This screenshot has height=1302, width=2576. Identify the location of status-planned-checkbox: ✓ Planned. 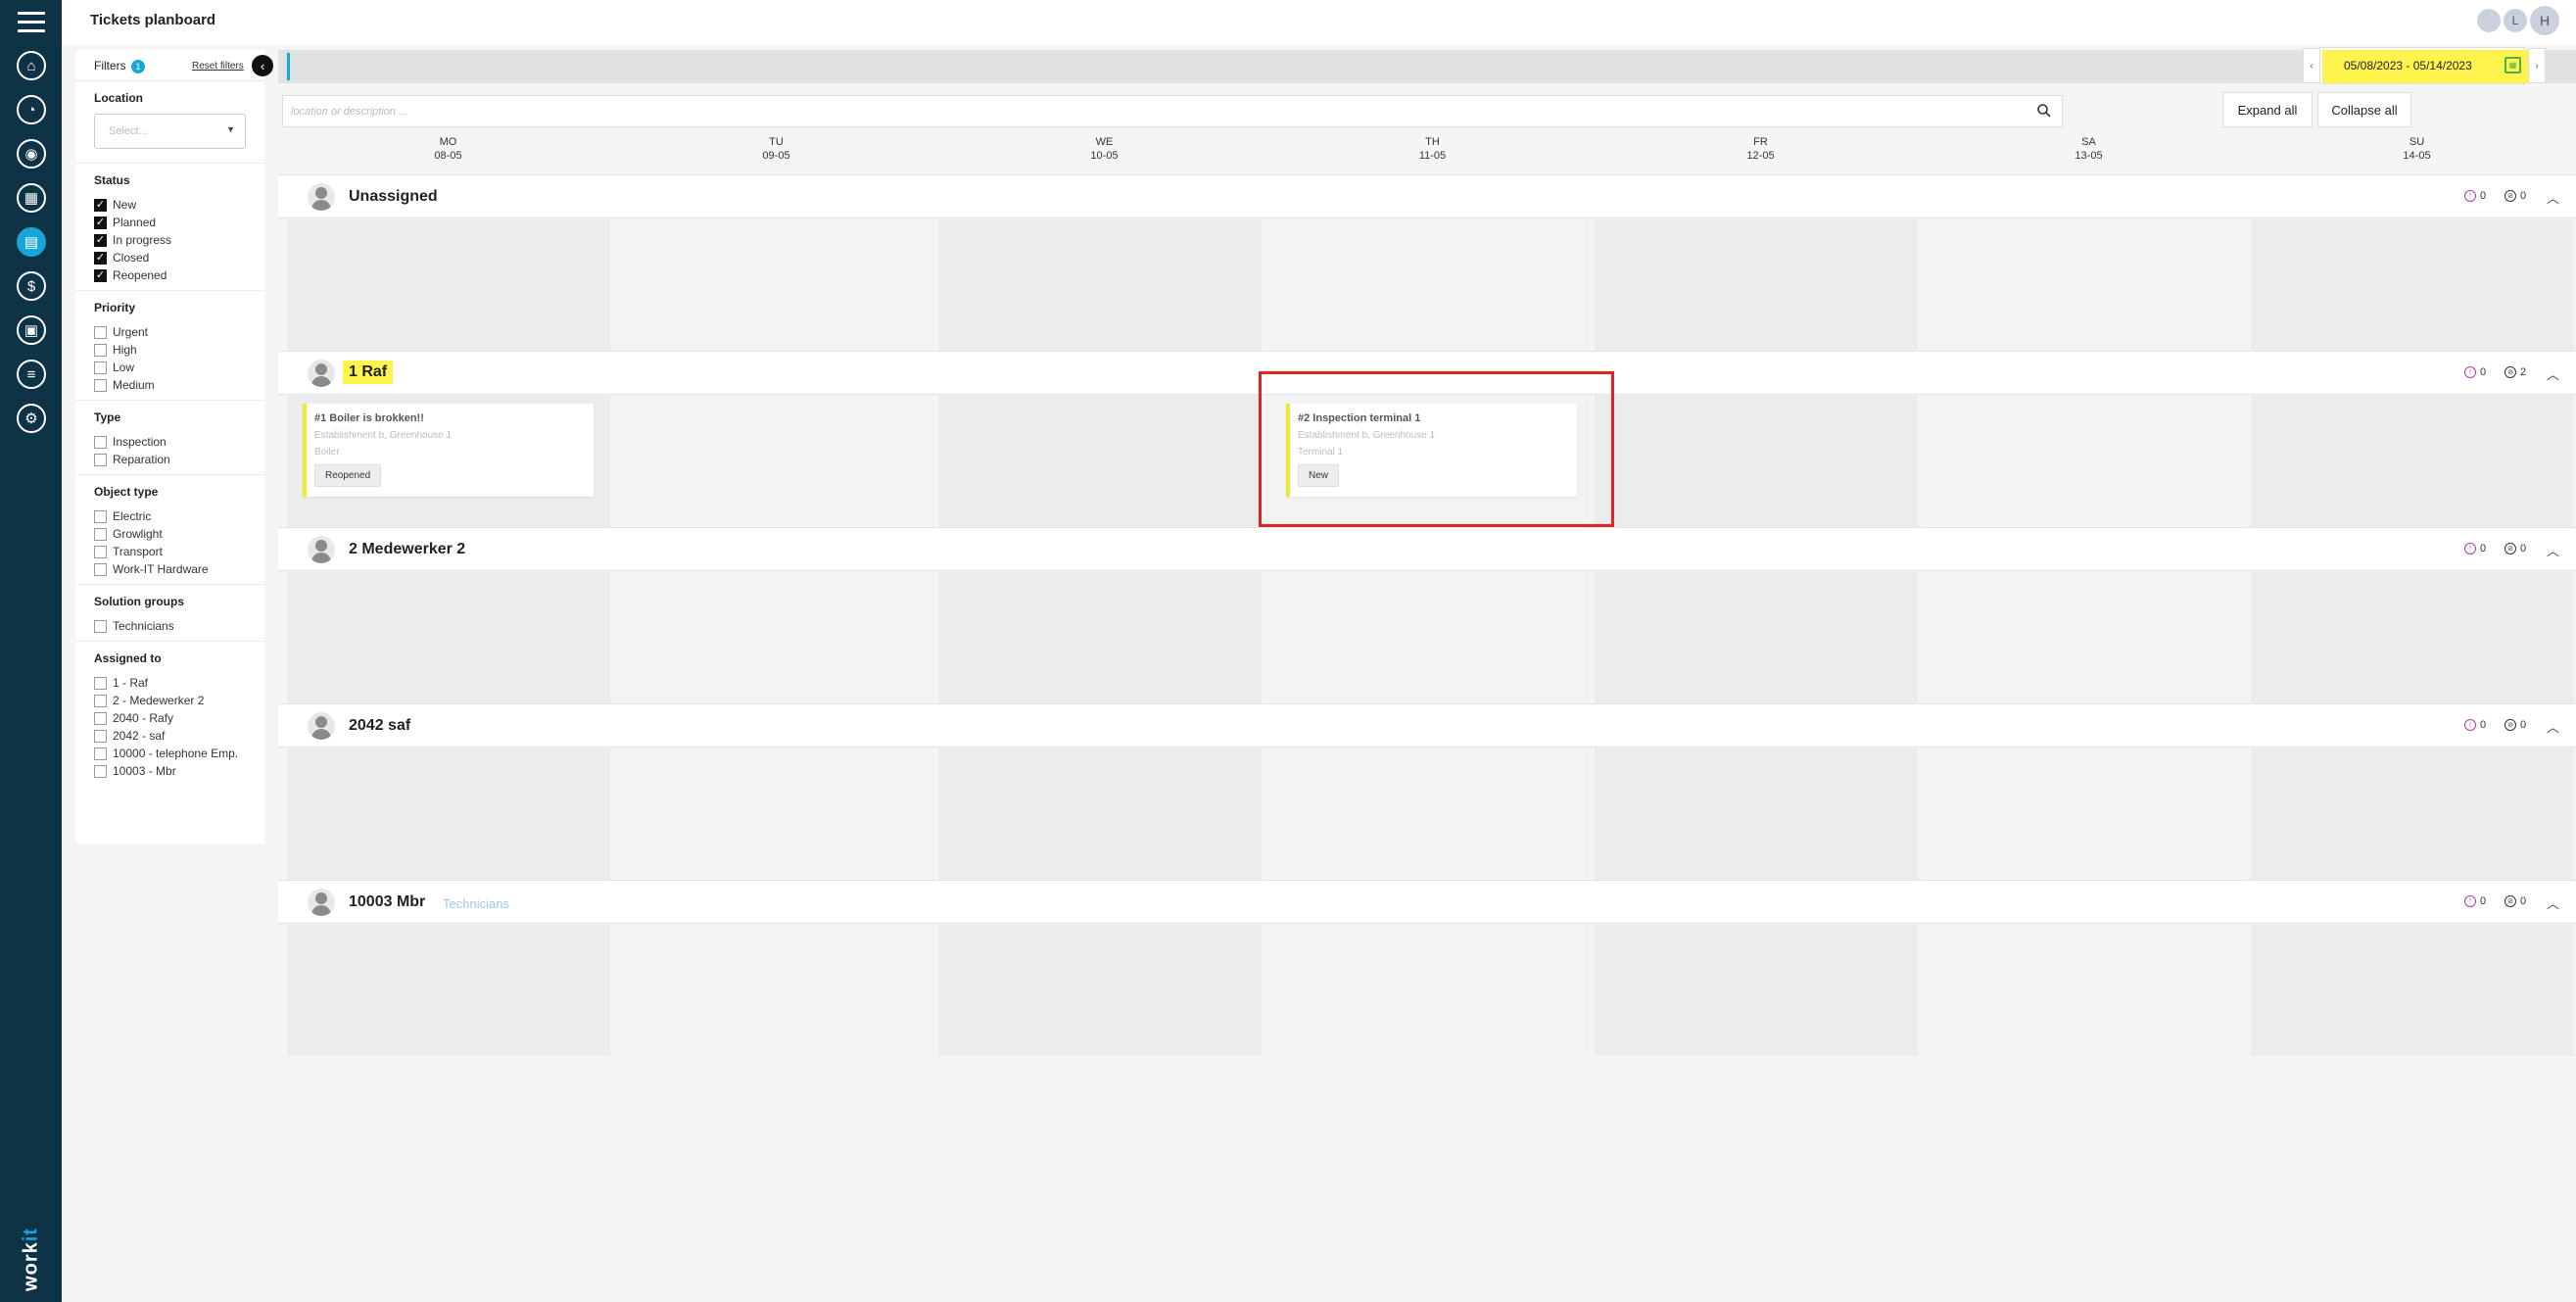
(179, 222).